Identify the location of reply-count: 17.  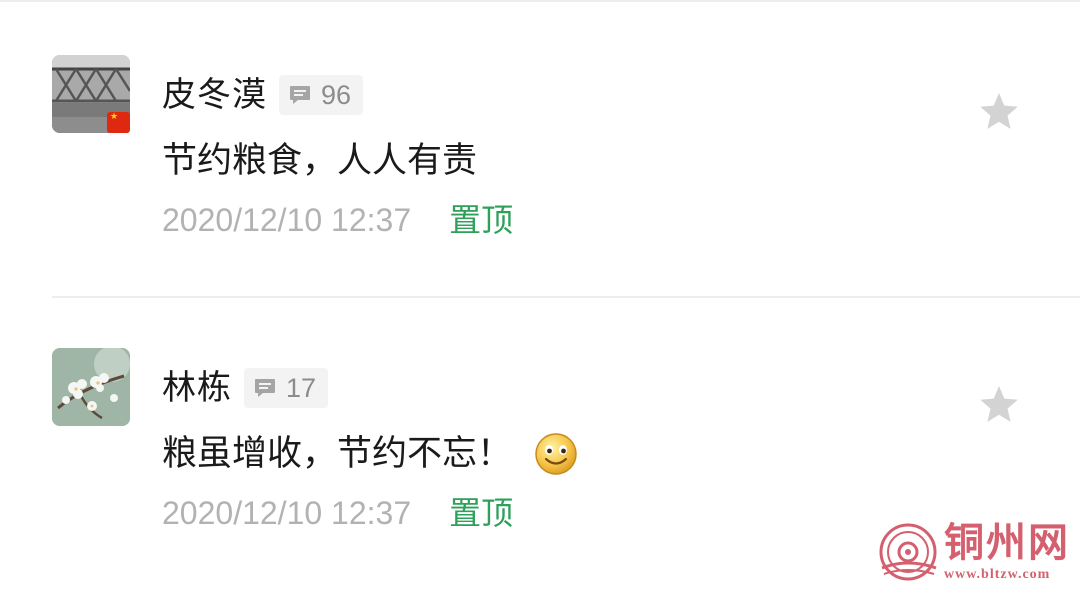
(301, 387).